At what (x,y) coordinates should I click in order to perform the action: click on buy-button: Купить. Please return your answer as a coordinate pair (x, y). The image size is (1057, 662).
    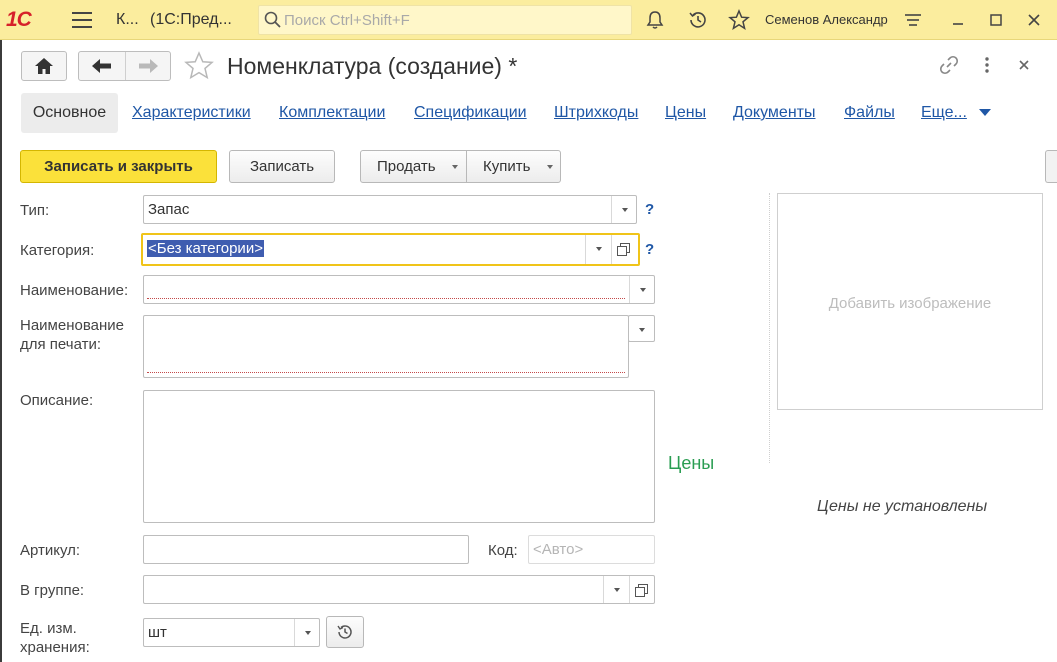
    Looking at the image, I should click on (513, 166).